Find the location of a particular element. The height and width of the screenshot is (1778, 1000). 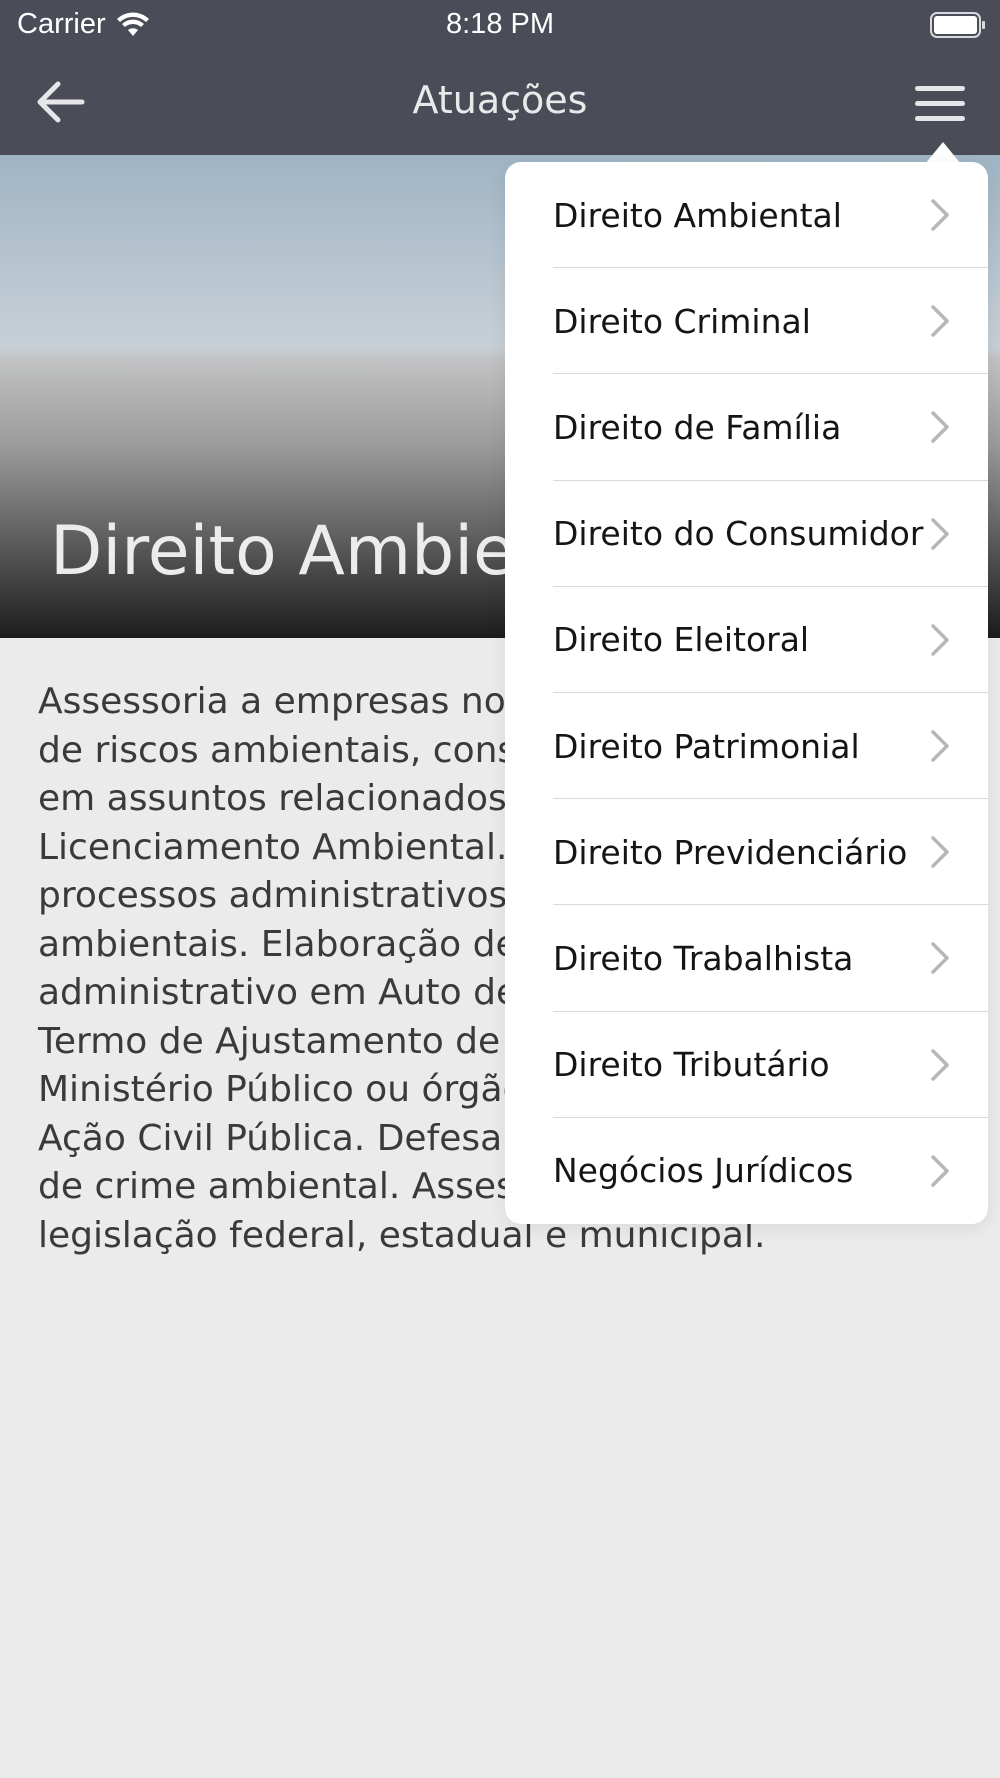

menu-item-label: Direito Eleitoral is located at coordinates (681, 640).